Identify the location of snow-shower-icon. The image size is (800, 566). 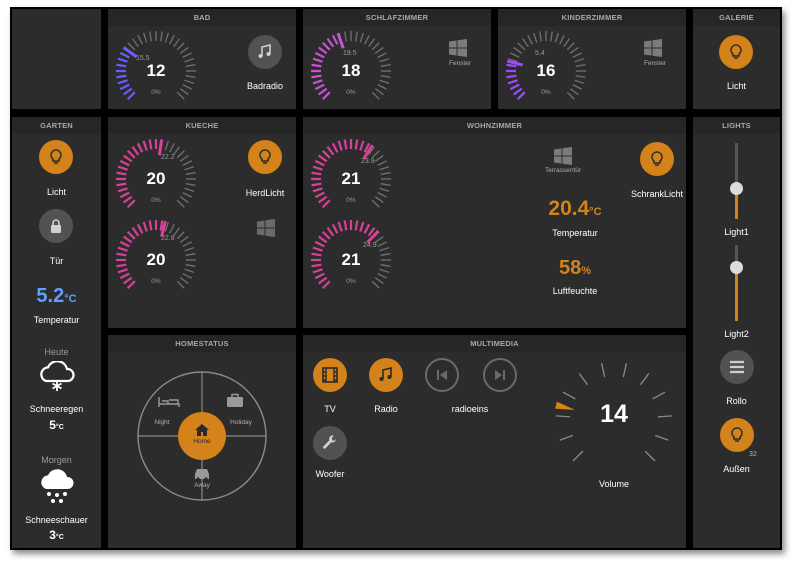
(57, 489).